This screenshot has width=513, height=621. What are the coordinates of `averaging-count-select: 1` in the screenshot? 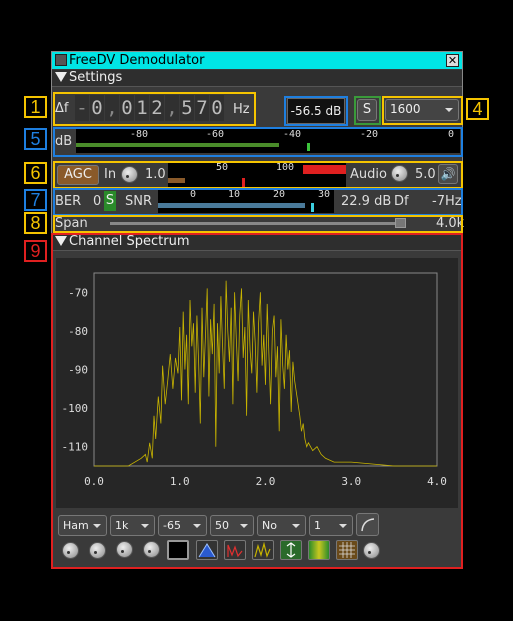 It's located at (331, 525).